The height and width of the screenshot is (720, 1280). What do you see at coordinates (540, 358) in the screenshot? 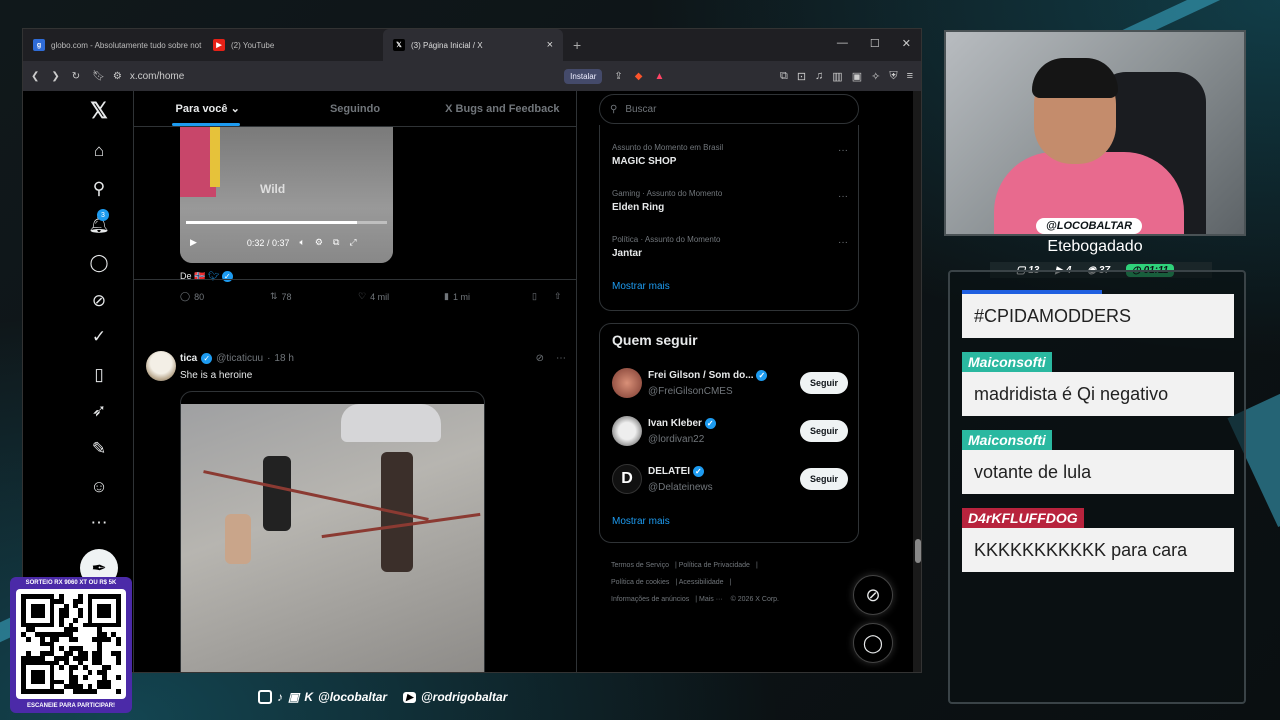
I see `grok-post-icon: ⊘` at bounding box center [540, 358].